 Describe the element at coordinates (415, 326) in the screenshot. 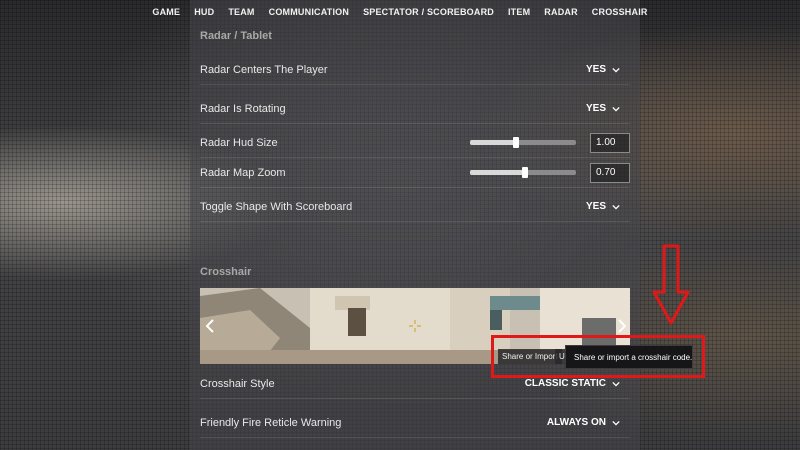

I see `crosshair-icon` at that location.